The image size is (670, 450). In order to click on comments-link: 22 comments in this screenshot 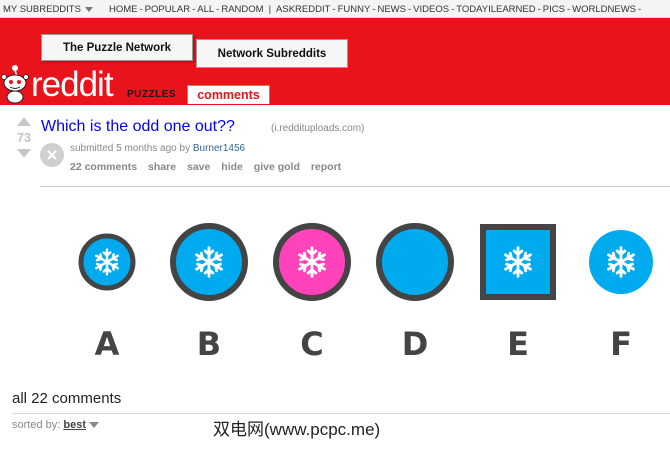, I will do `click(103, 167)`.